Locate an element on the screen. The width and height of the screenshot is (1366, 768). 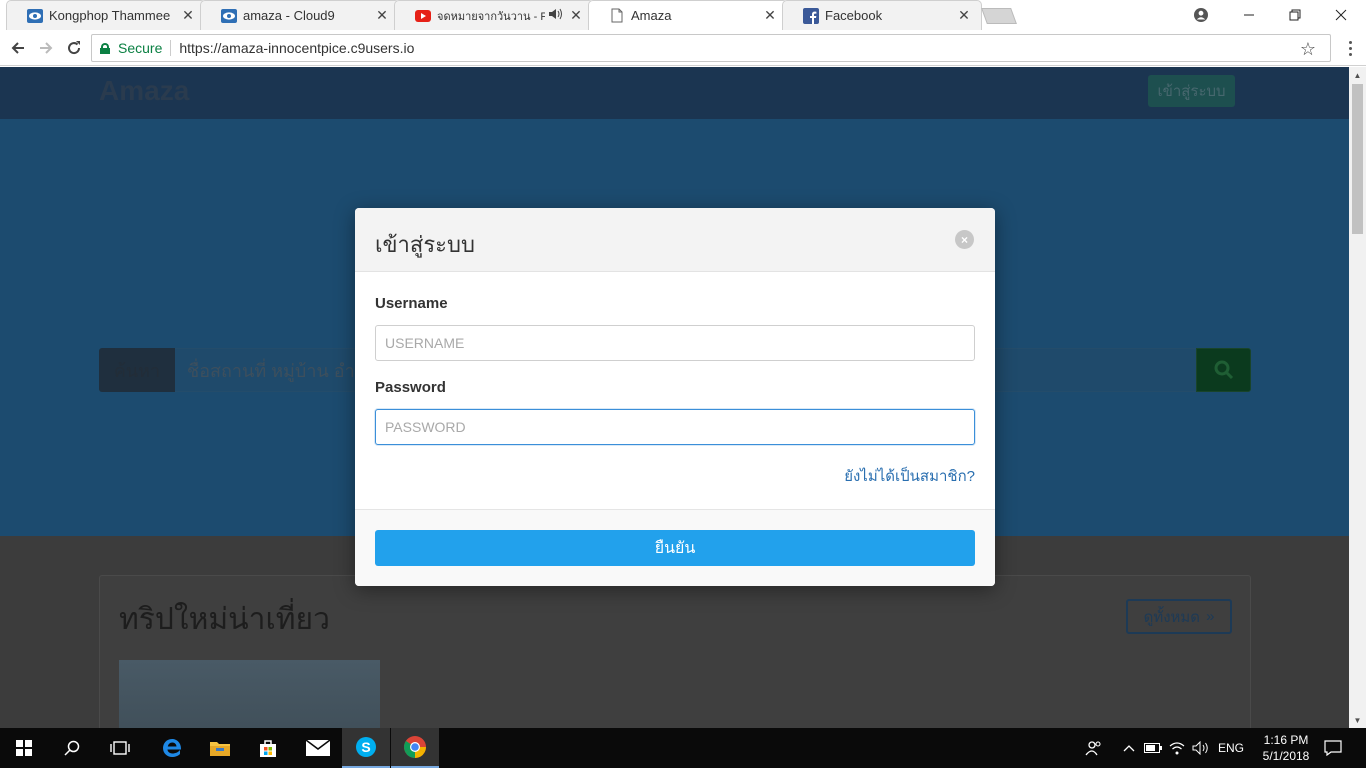
svg-text: S is located at coordinates (365, 747).